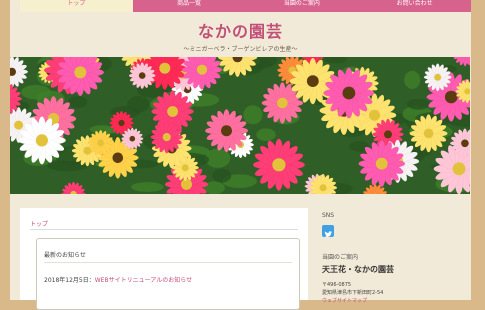 This screenshot has width=485, height=310. I want to click on divider, so click(164, 229).